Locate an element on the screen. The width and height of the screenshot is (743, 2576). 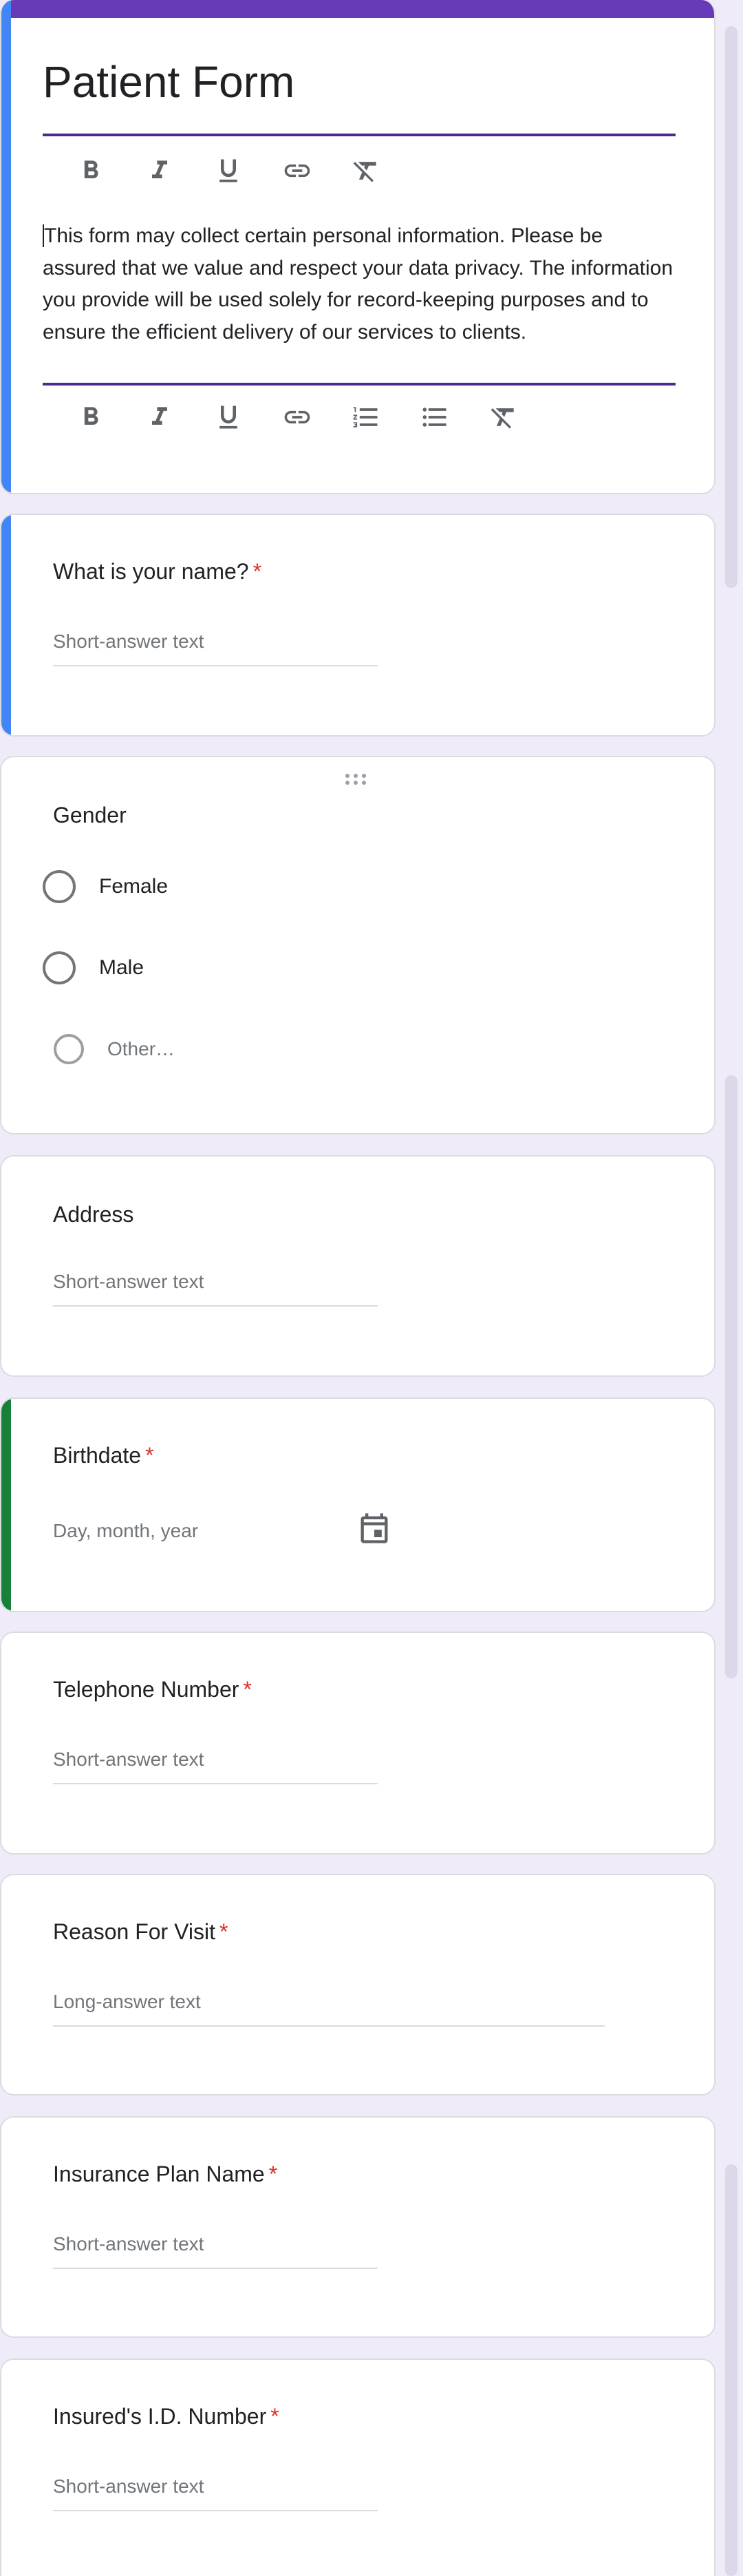
question-title-text: What is your name? is located at coordinates (151, 571).